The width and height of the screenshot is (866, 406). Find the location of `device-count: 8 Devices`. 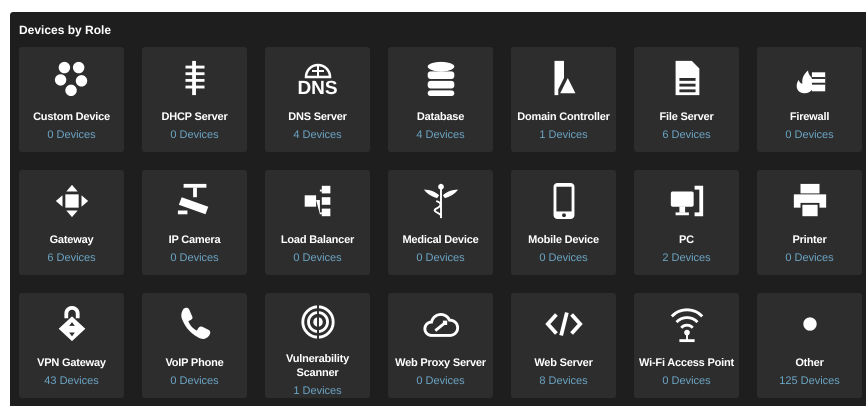

device-count: 8 Devices is located at coordinates (563, 381).